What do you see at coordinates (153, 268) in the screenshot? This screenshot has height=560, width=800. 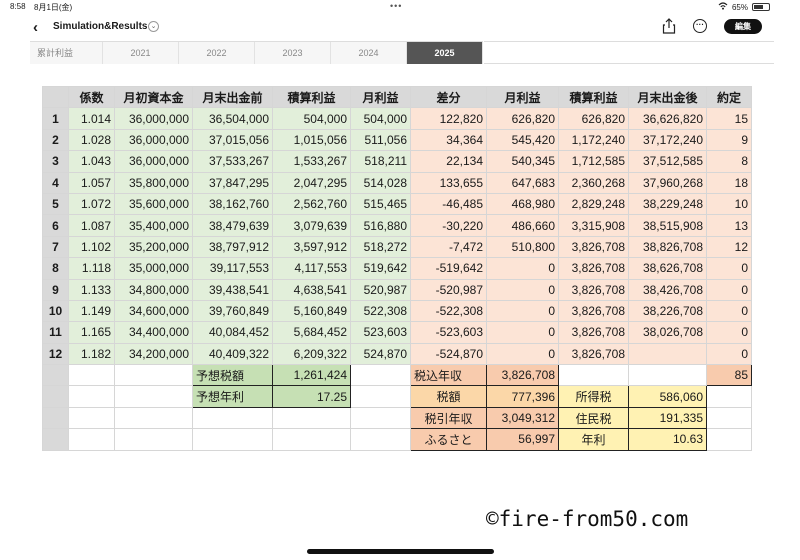 I see `capital-cell: 35,000,000` at bounding box center [153, 268].